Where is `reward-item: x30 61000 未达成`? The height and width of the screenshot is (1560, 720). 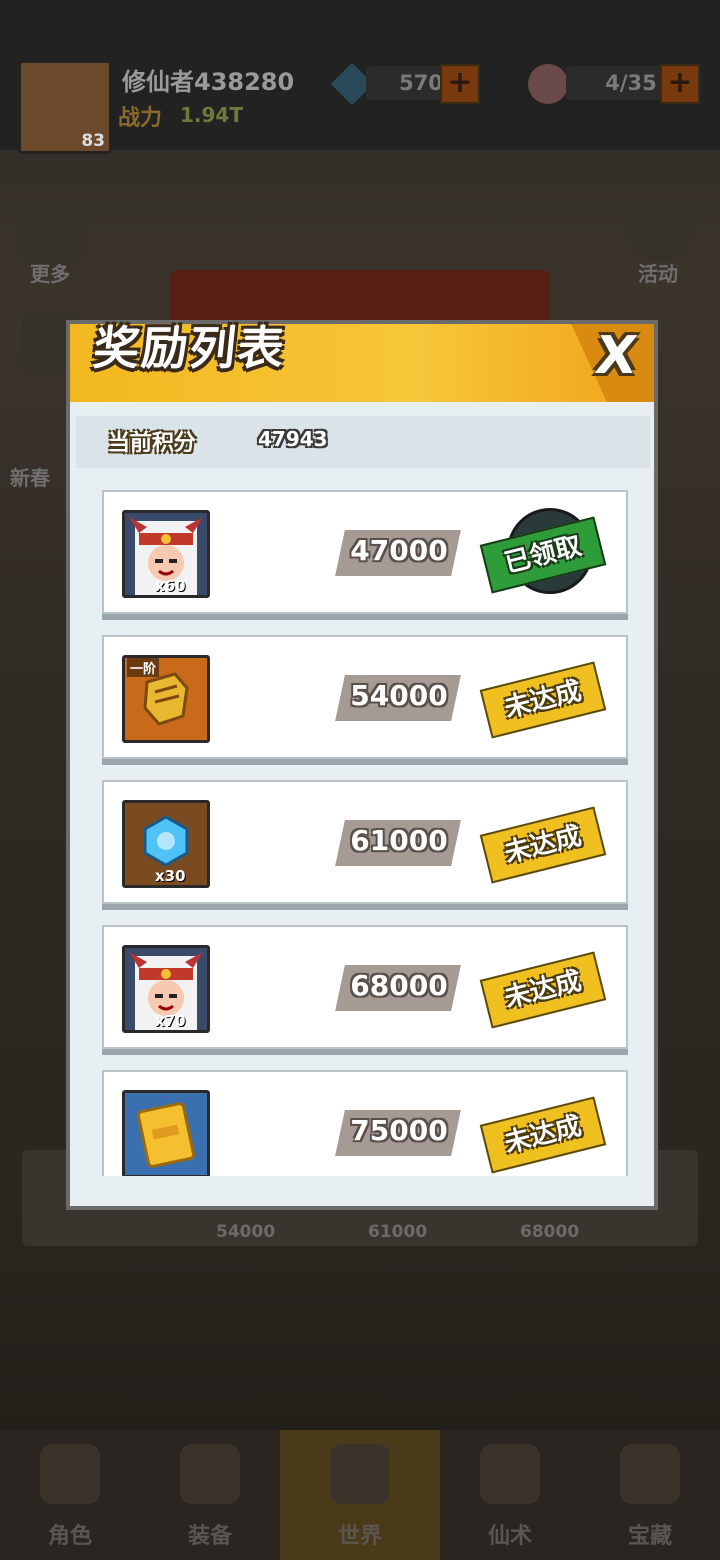 reward-item: x30 61000 未达成 is located at coordinates (365, 842).